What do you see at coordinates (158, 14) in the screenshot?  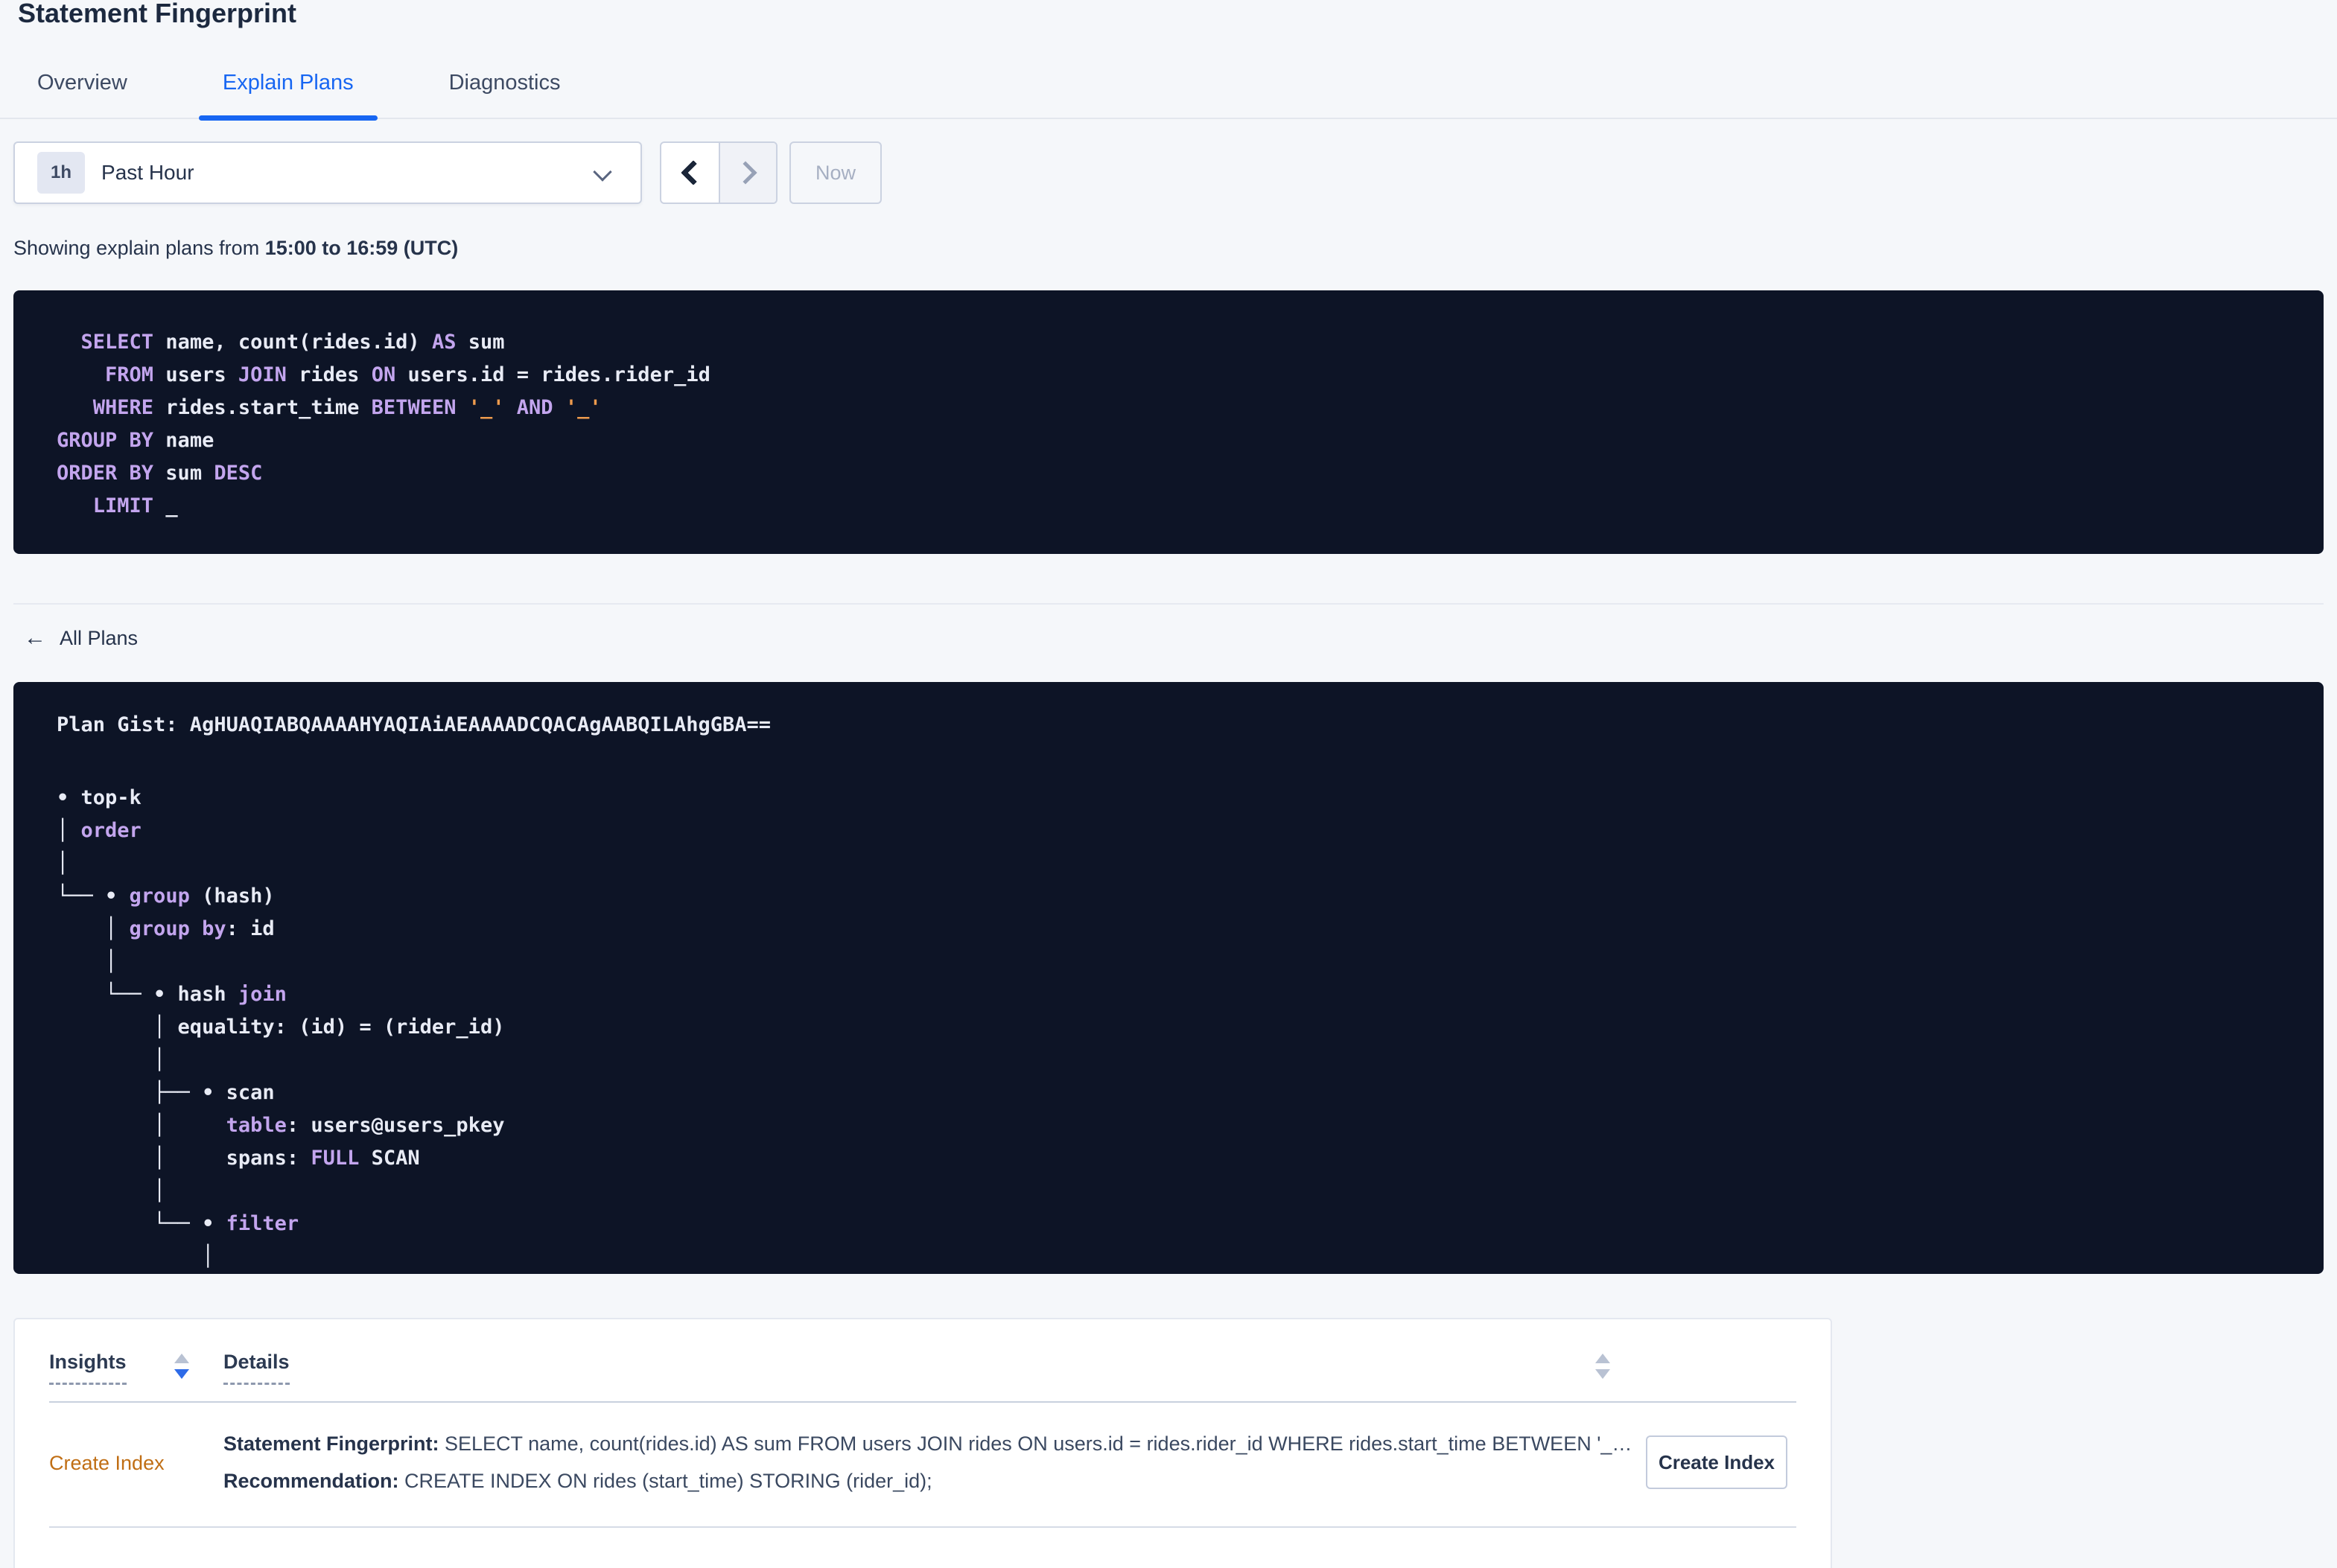 I see `page-title: Statement Fingerprint` at bounding box center [158, 14].